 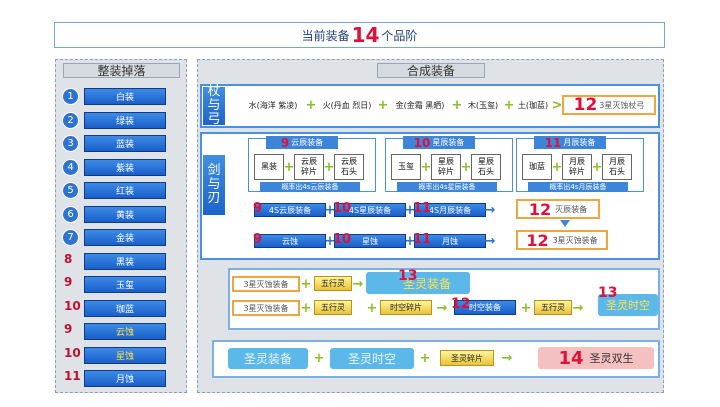 I want to click on tier-label: 红装, so click(x=125, y=190).